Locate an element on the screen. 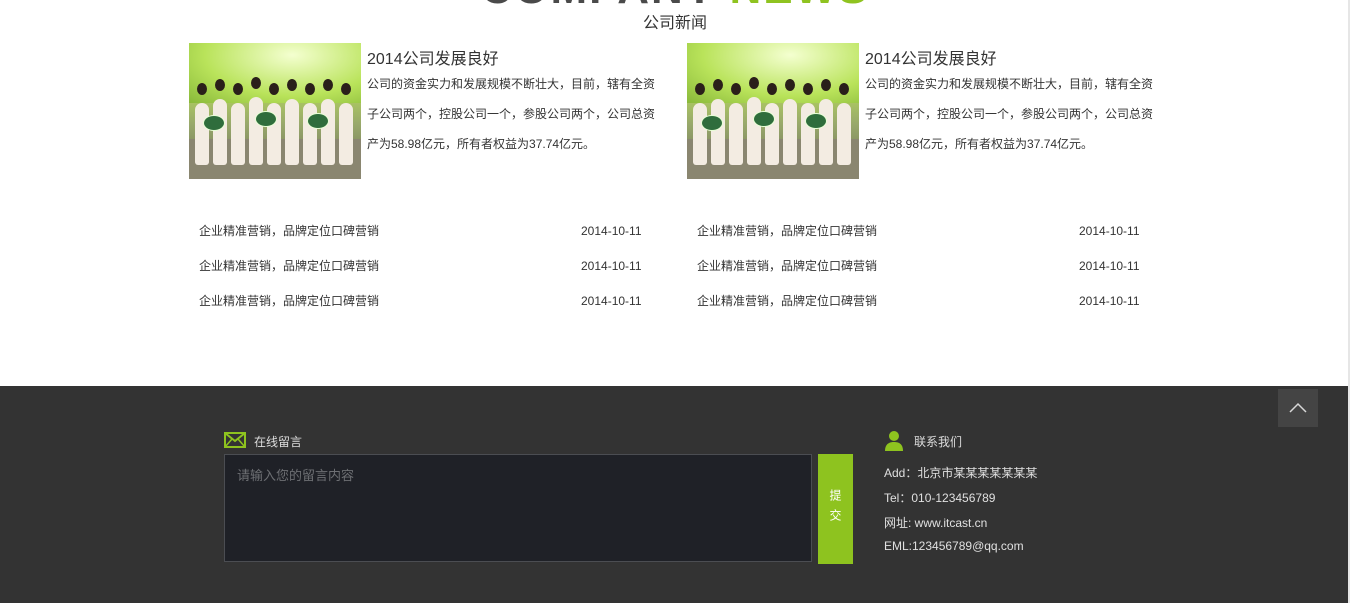  contact-address: Add：北京市某某某某某某某 is located at coordinates (961, 473).